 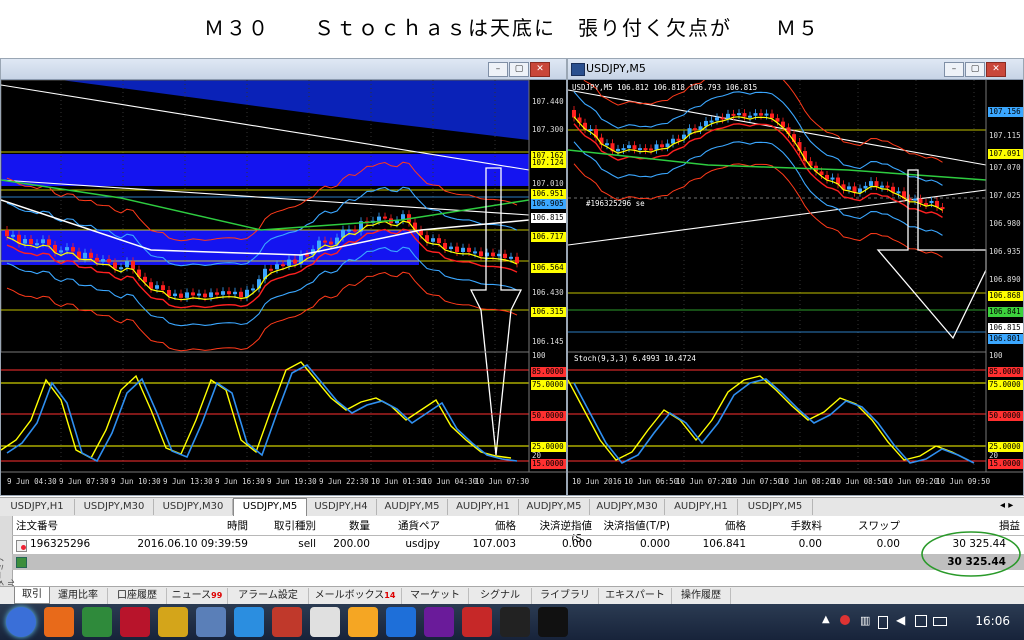 I want to click on column-header: 数量, so click(x=345, y=525).